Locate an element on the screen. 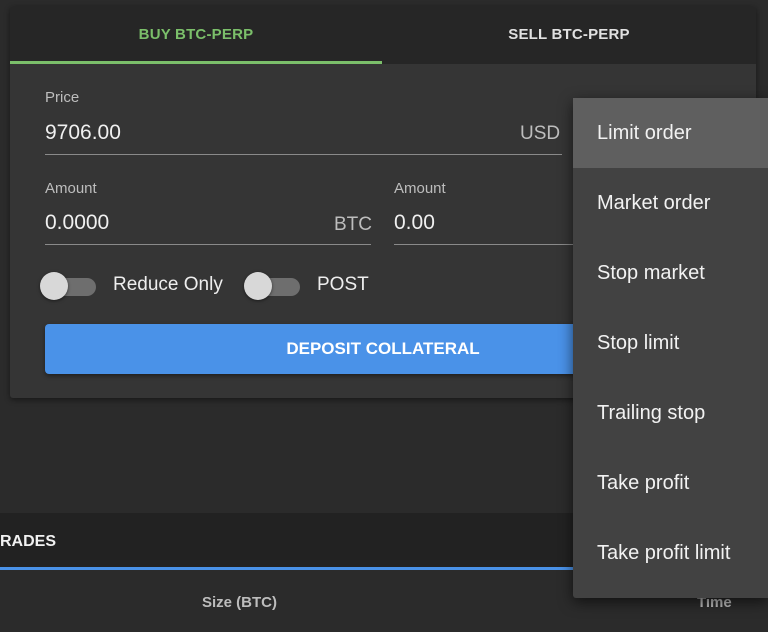 The width and height of the screenshot is (768, 632). amount-btc-input: 0.0000 is located at coordinates (77, 223).